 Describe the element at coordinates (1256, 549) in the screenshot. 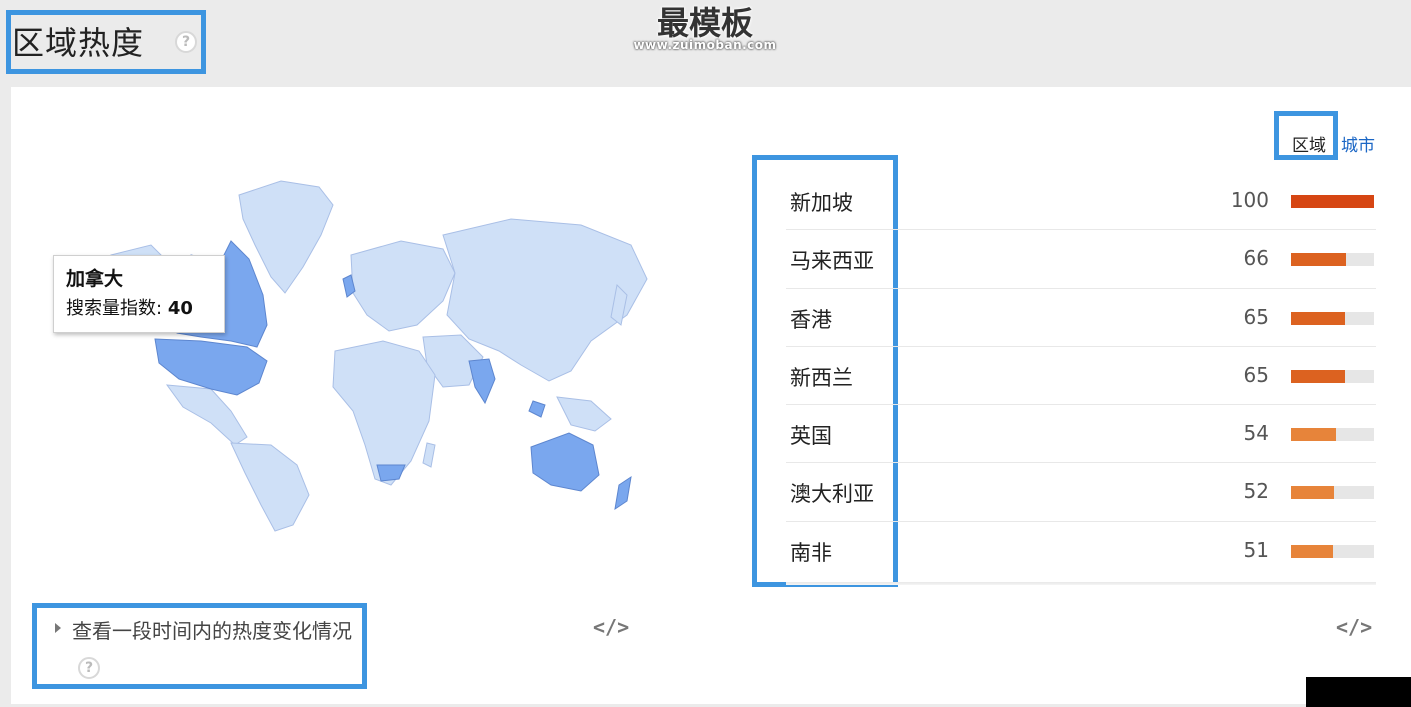

I see `ranking-row-value: 51` at that location.